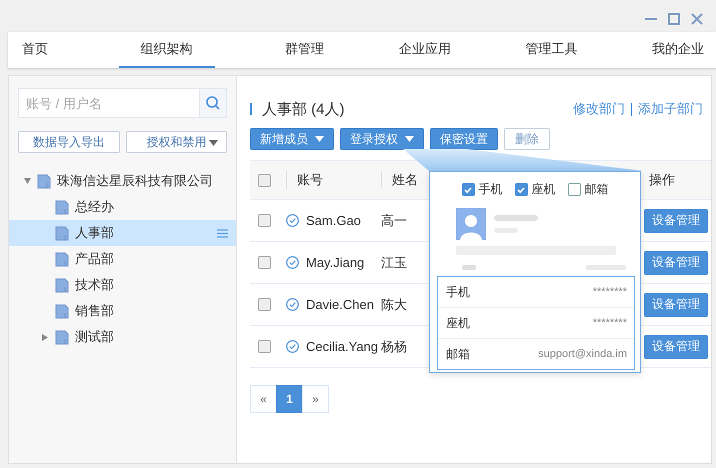 The height and width of the screenshot is (468, 716). What do you see at coordinates (394, 304) in the screenshot?
I see `name-cell: 陈大` at bounding box center [394, 304].